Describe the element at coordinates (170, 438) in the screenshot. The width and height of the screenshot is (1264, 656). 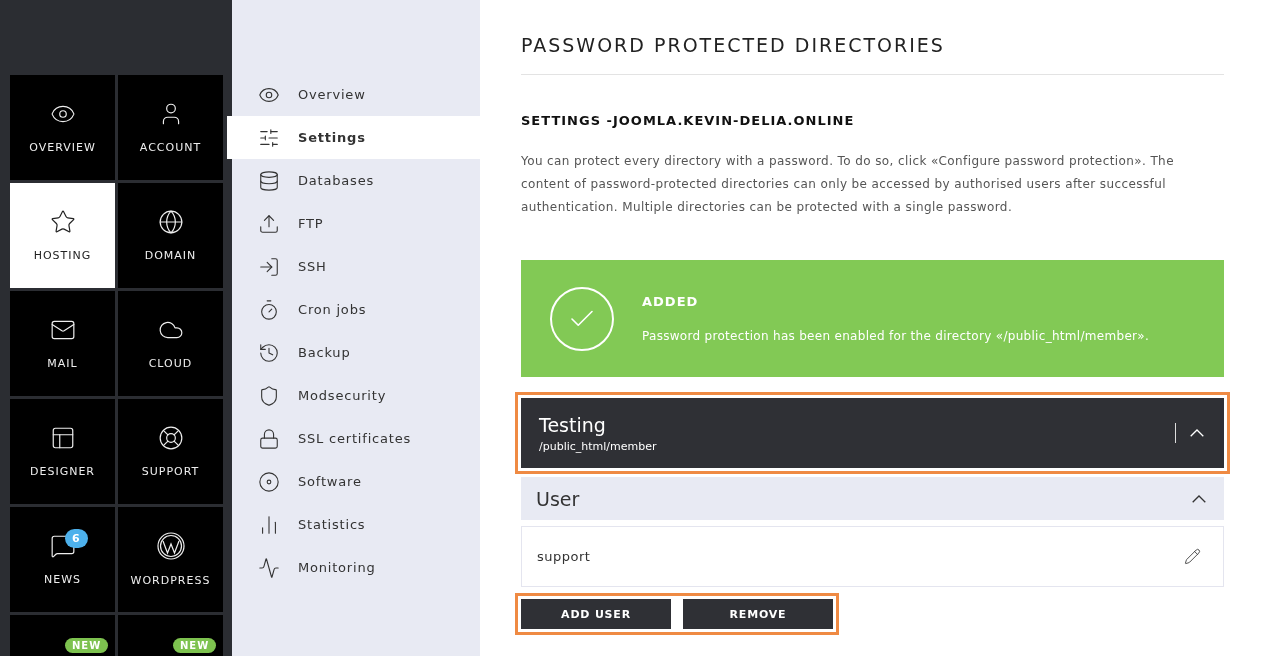
I see `lifebuoy-icon` at that location.